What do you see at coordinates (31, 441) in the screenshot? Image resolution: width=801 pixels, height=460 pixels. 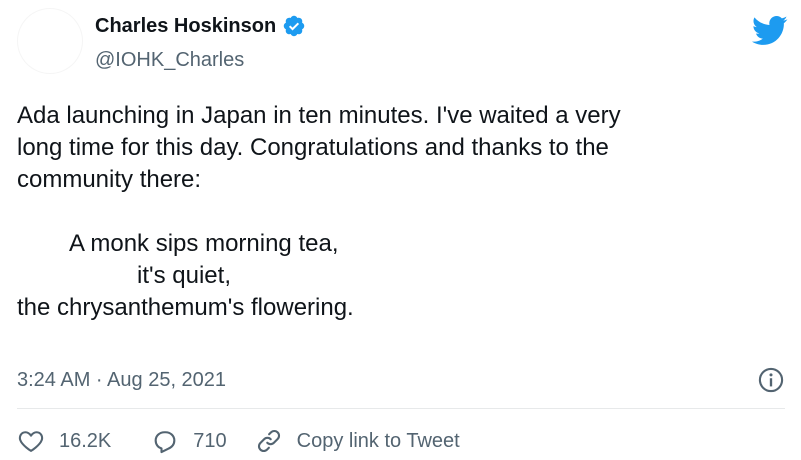 I see `heart-icon` at bounding box center [31, 441].